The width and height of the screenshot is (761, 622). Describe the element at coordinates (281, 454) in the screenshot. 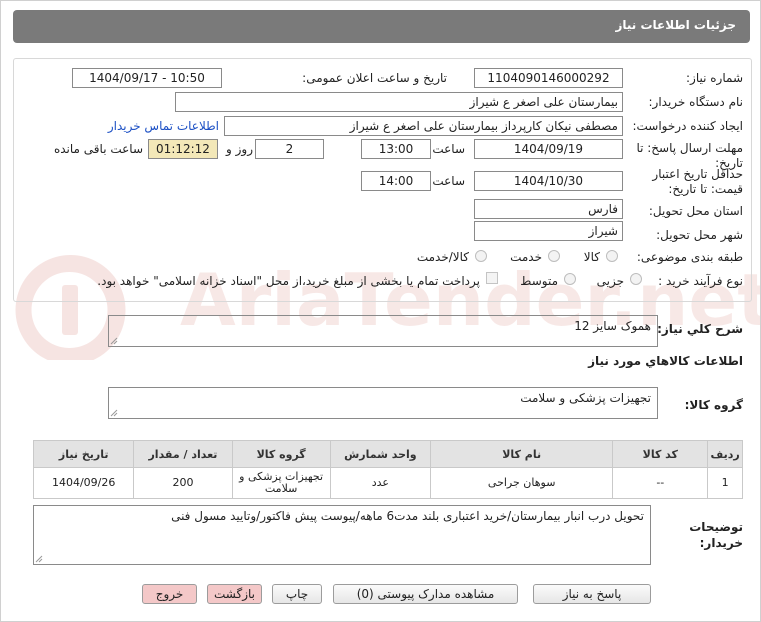

I see `header-group: گروه کالا` at that location.